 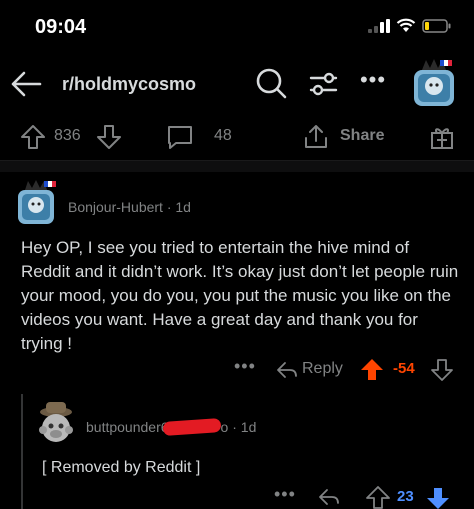 I want to click on post-share-button, so click(x=316, y=137).